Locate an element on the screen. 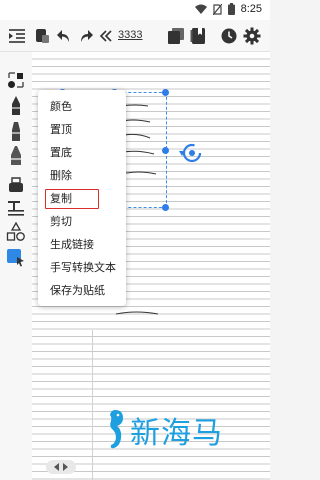 This screenshot has width=320, height=480. watermark-text: 新海马 is located at coordinates (176, 433).